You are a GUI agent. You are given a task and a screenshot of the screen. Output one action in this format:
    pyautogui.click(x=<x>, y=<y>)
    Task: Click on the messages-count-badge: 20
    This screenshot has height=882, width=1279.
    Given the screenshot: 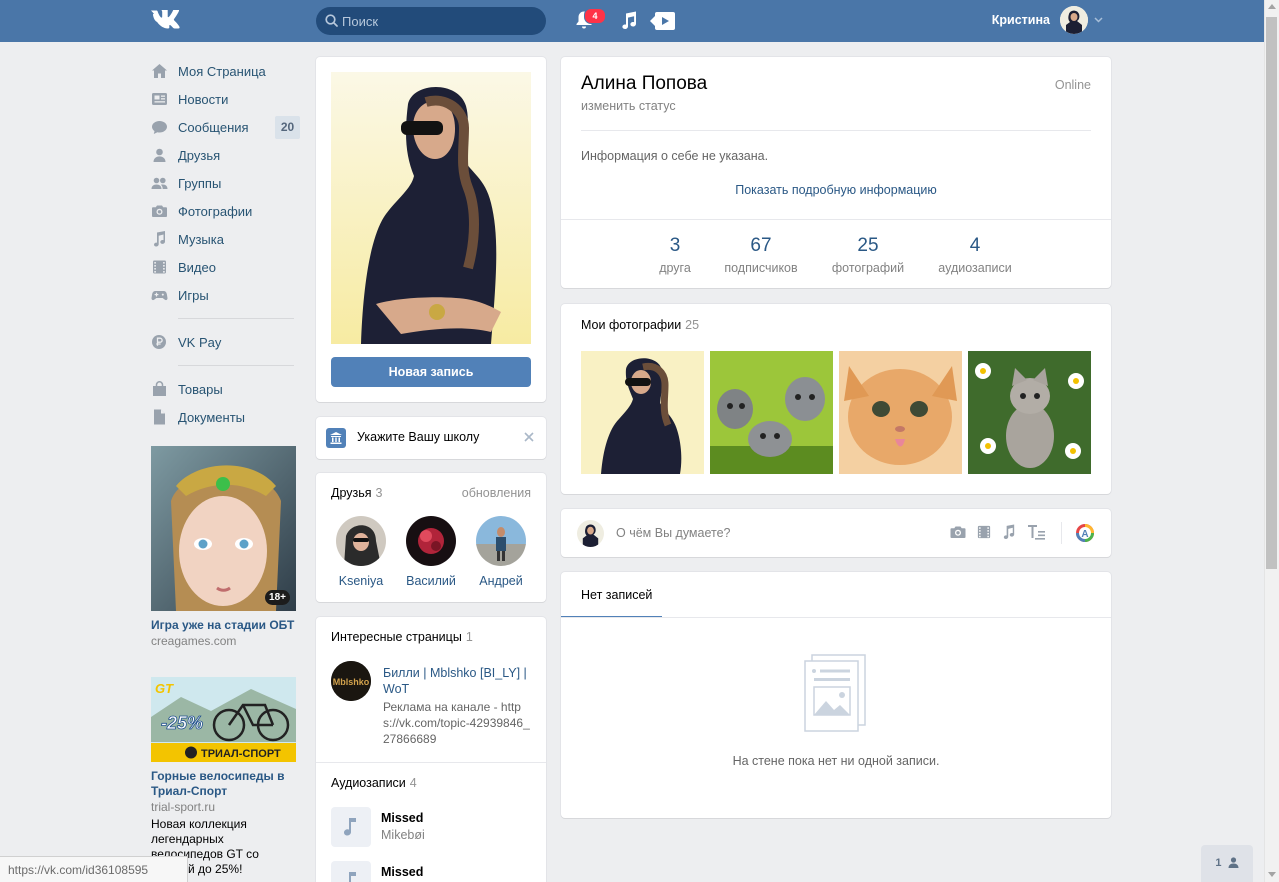 What is the action you would take?
    pyautogui.click(x=287, y=127)
    